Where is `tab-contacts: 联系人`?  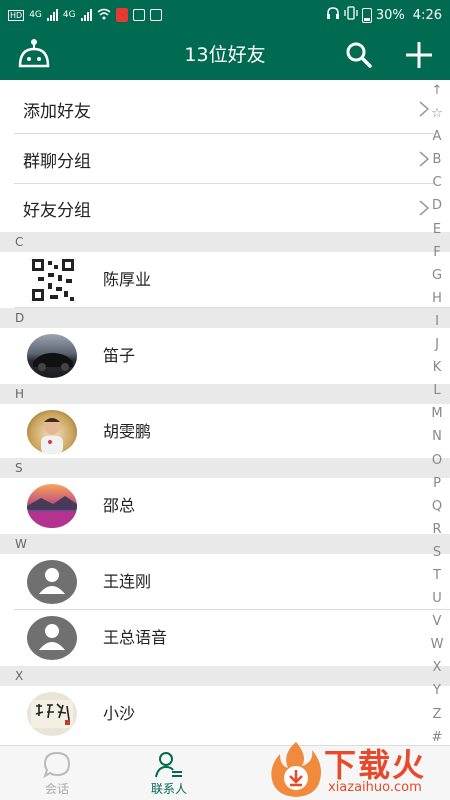 tab-contacts: 联系人 is located at coordinates (169, 773).